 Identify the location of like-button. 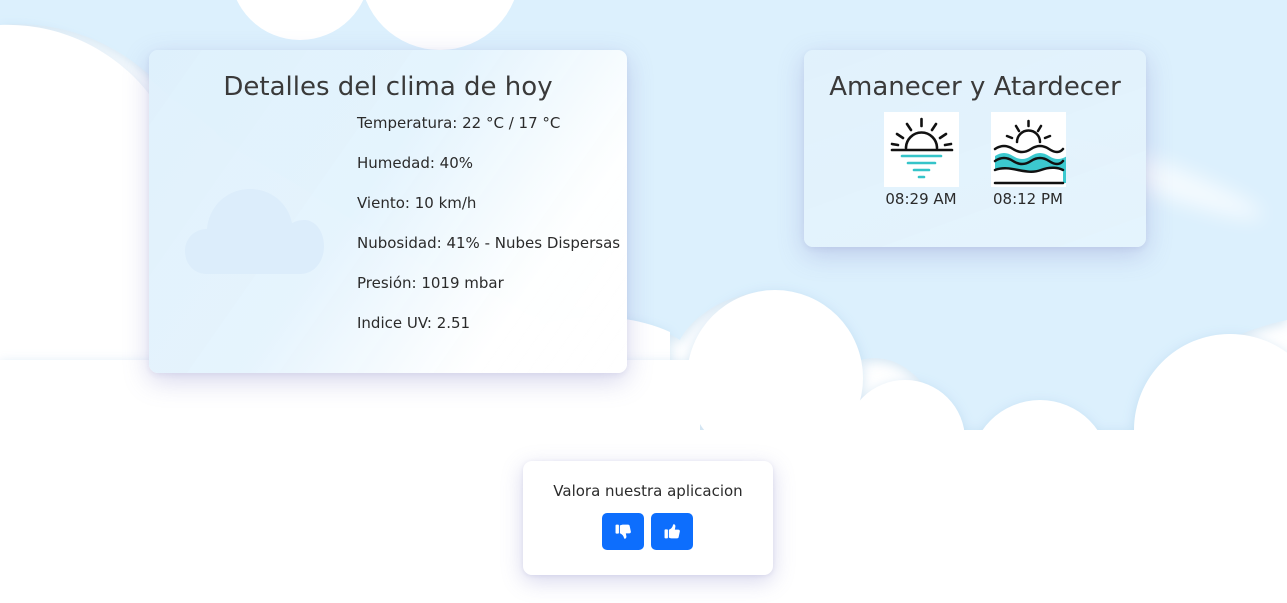
(672, 531).